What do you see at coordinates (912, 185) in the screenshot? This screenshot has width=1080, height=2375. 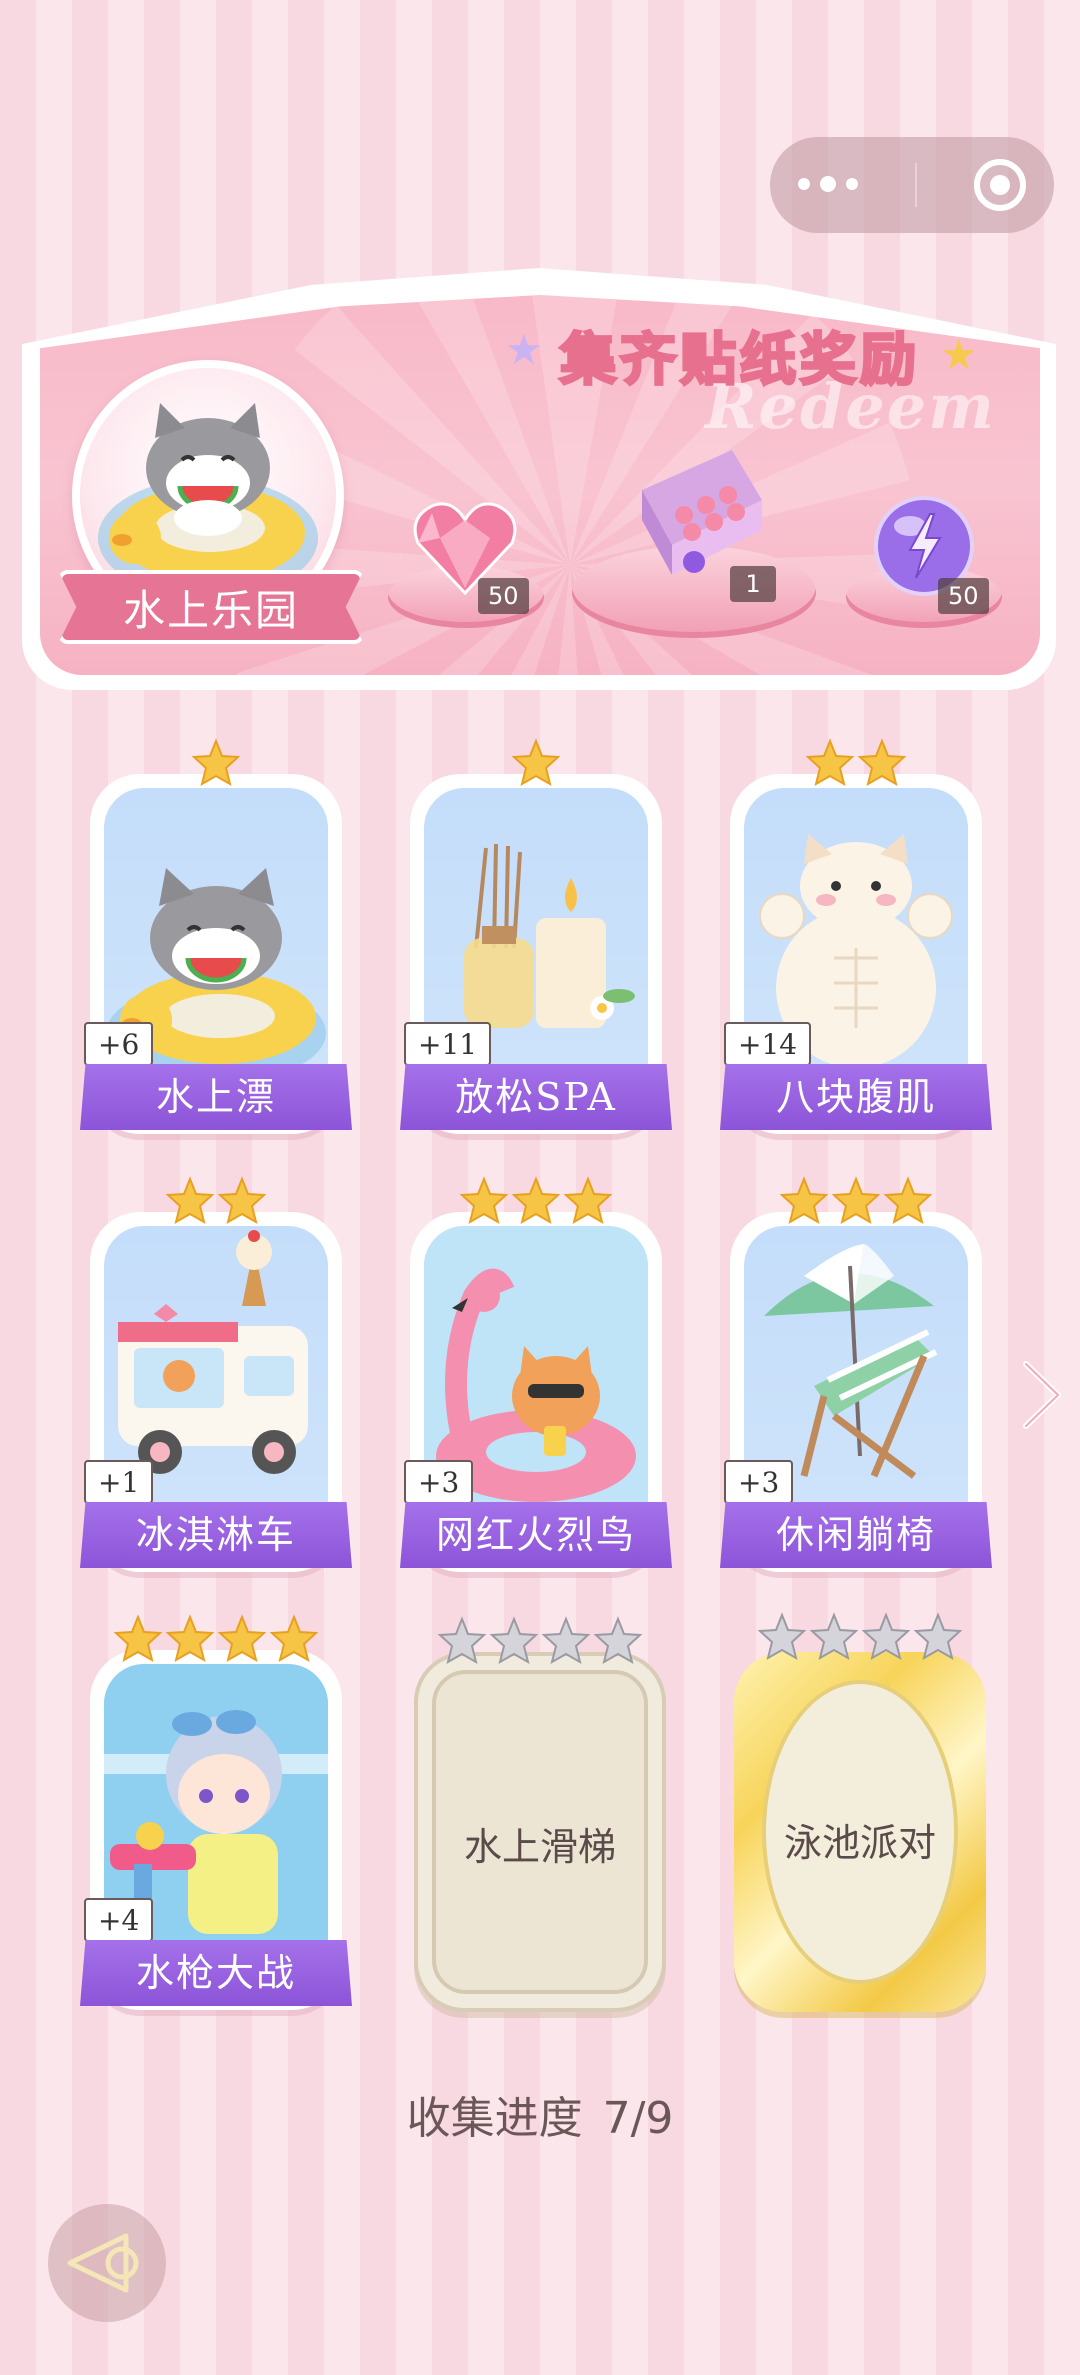 I see `mini-program-capsule` at bounding box center [912, 185].